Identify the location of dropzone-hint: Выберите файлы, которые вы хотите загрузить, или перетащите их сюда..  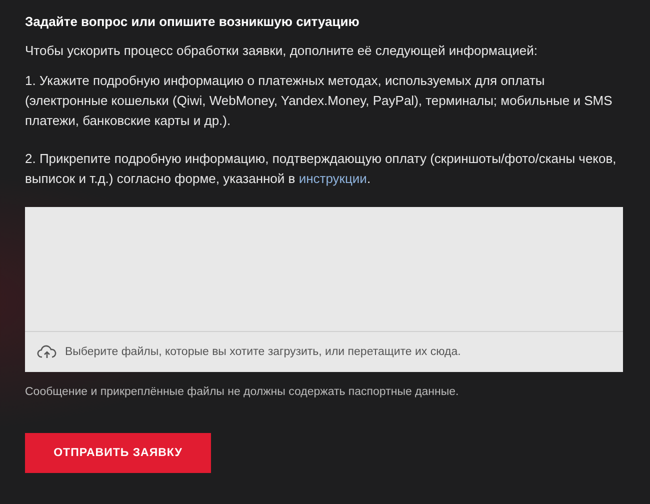
(263, 352).